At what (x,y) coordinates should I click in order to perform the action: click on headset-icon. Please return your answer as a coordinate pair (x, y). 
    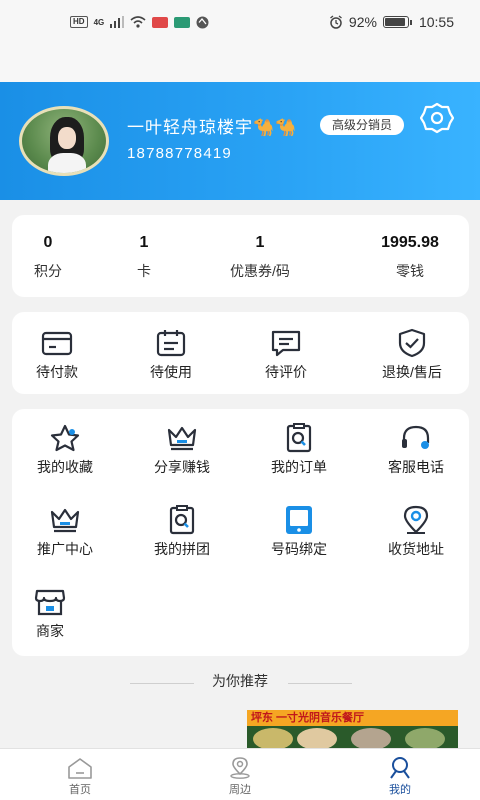
    Looking at the image, I should click on (416, 437).